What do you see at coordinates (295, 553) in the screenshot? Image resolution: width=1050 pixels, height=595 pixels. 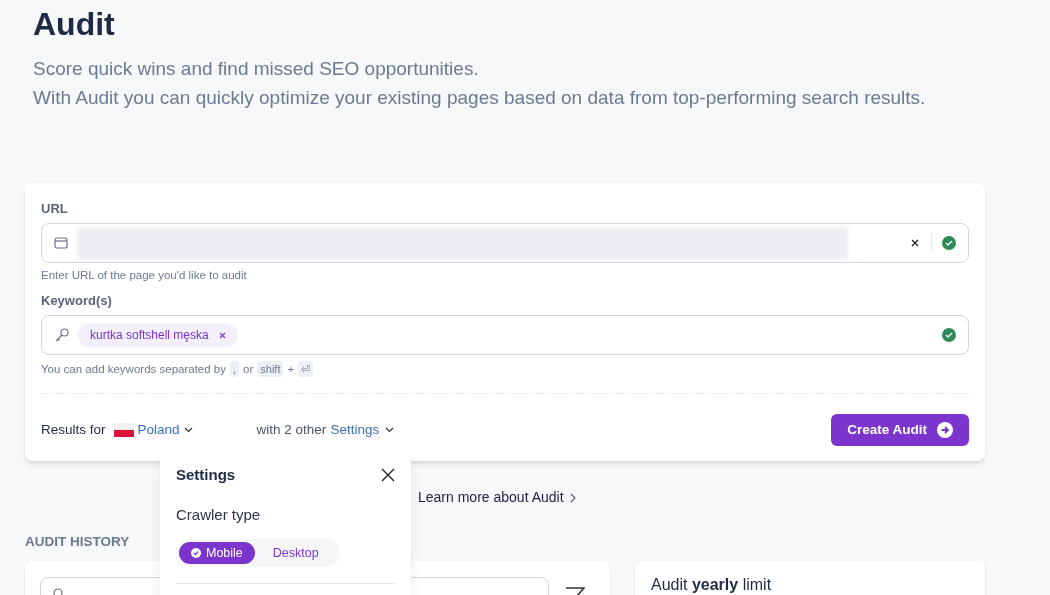 I see `crawler-option: Desktop` at bounding box center [295, 553].